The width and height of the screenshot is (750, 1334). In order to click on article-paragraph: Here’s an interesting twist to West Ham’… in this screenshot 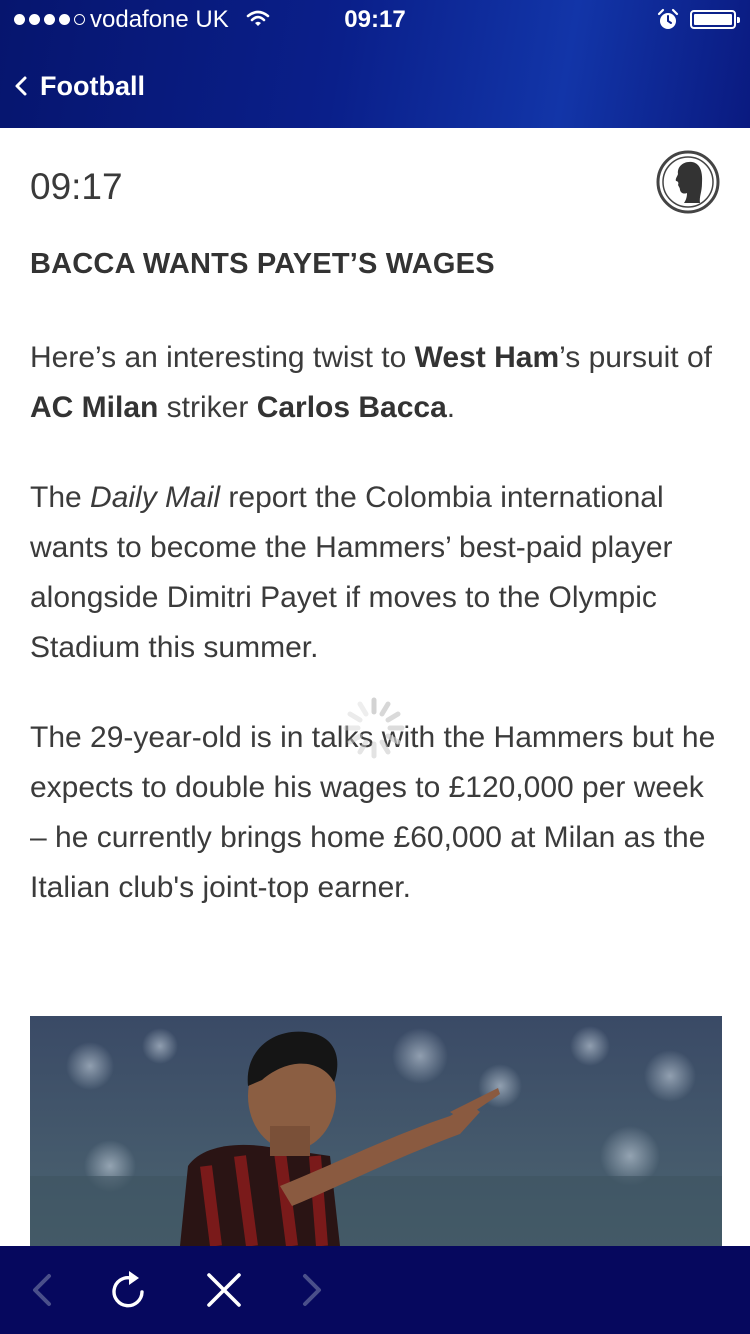, I will do `click(376, 383)`.